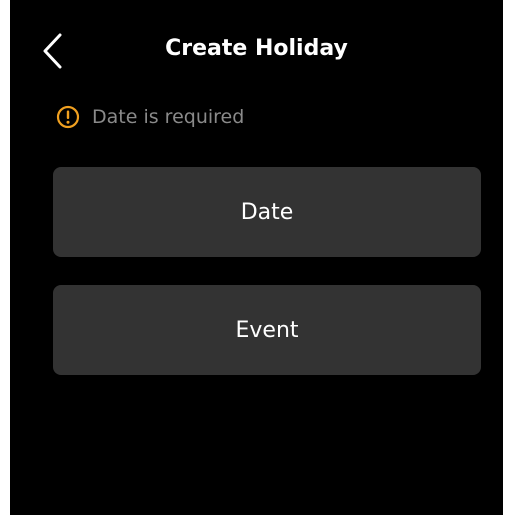  I want to click on page-title: Create Holiday, so click(256, 48).